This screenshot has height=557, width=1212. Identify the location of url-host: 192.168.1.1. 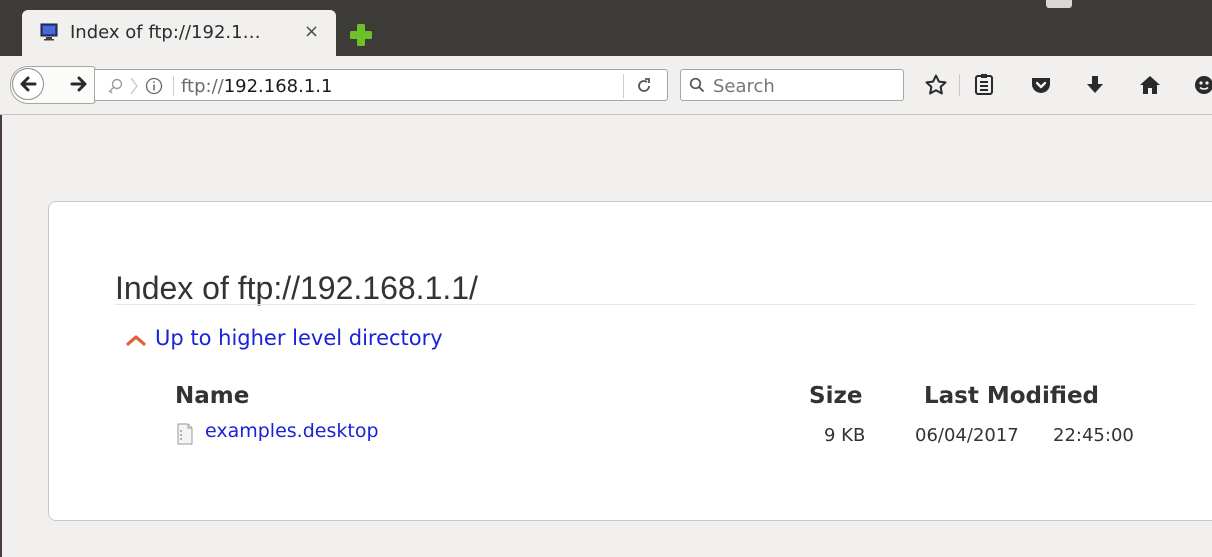
(278, 86).